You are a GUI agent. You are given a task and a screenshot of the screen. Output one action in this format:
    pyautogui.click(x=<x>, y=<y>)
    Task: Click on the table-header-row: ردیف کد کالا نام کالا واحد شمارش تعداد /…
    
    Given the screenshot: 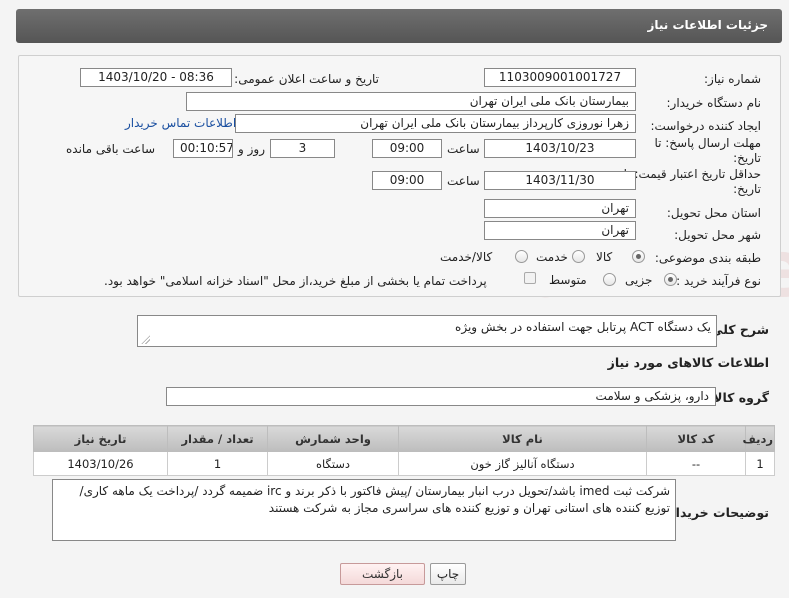 What is the action you would take?
    pyautogui.click(x=404, y=438)
    